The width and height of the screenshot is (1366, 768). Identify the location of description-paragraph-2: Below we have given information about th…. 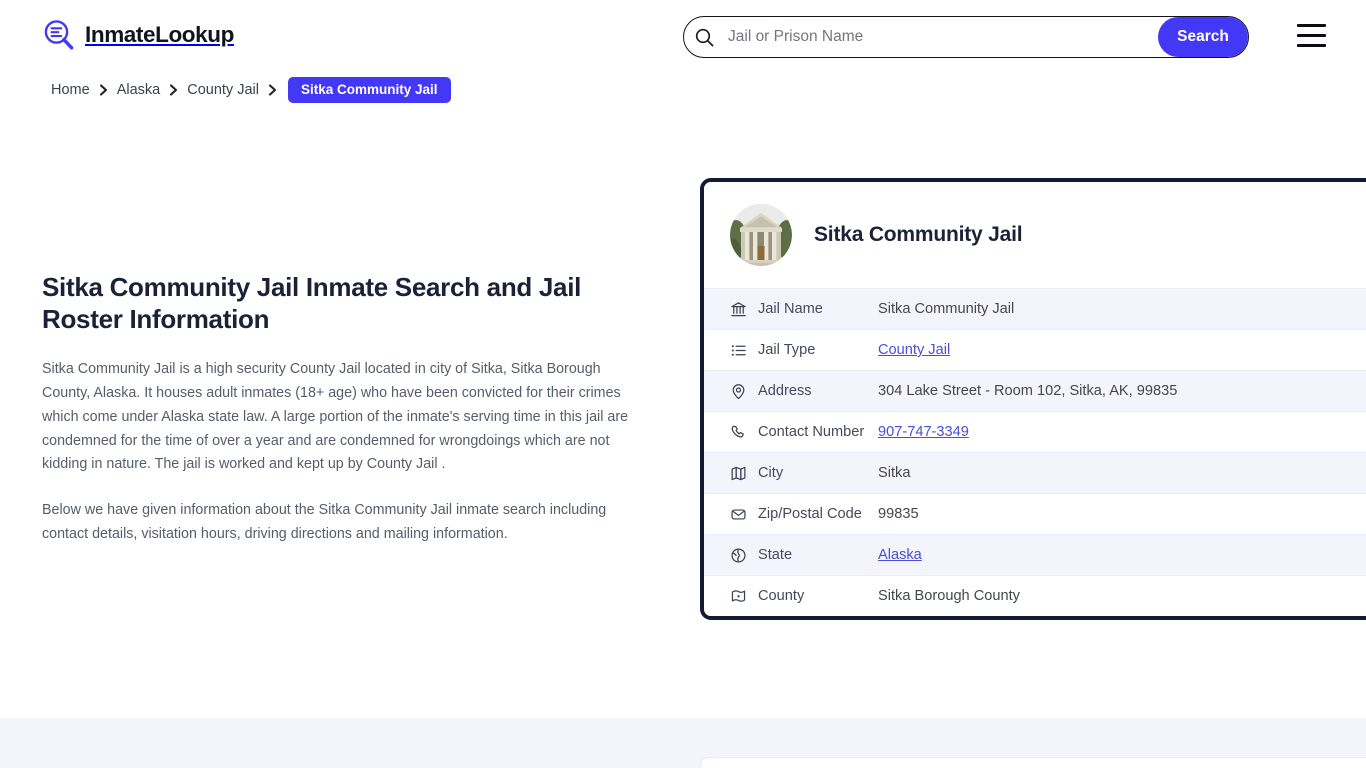
(324, 522).